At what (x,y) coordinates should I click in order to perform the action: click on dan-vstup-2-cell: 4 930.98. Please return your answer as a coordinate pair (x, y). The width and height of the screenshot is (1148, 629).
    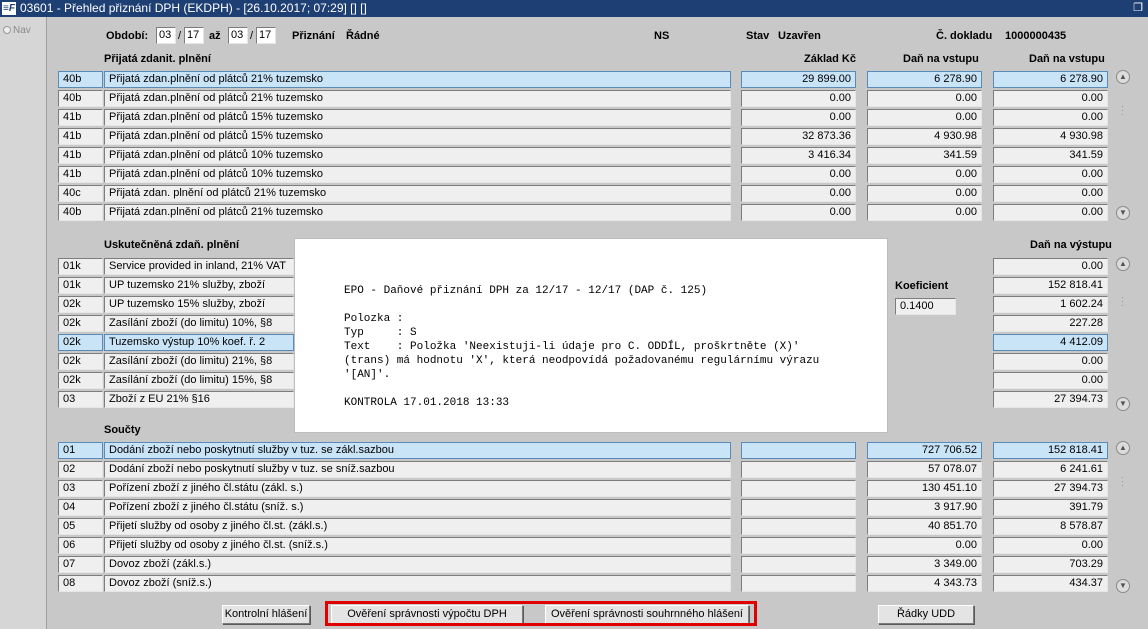
    Looking at the image, I should click on (1050, 136).